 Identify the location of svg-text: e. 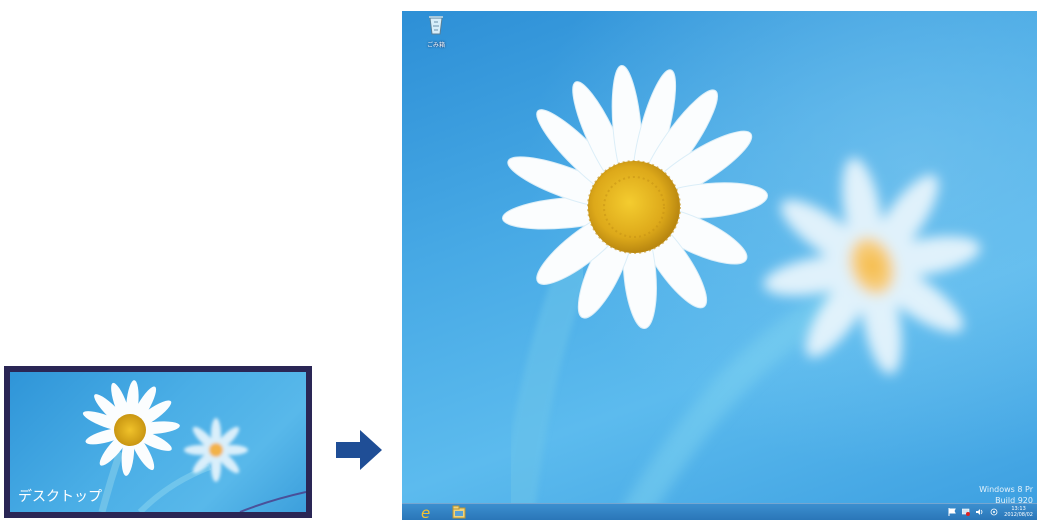
(425, 512).